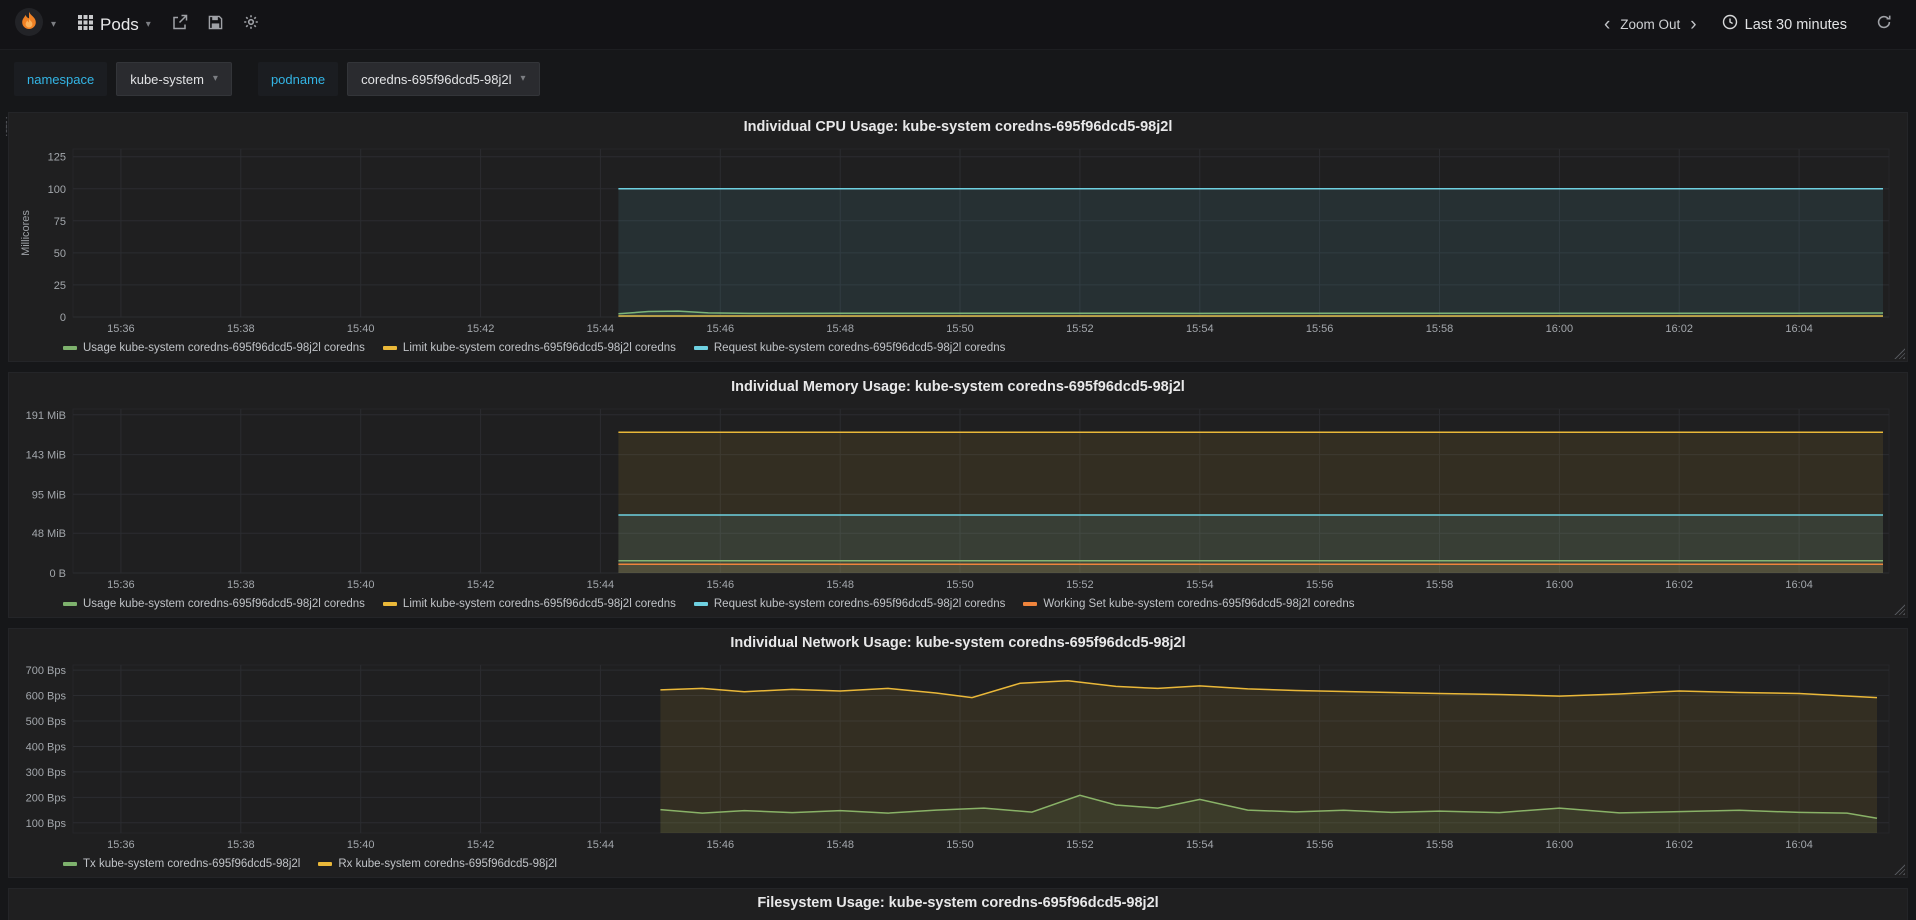 The image size is (1916, 920). I want to click on time-shift-back-button: ‹, so click(1607, 25).